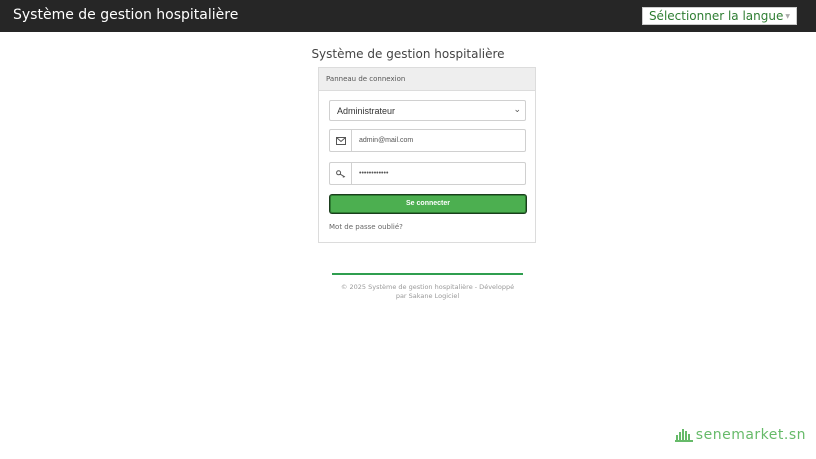 The width and height of the screenshot is (816, 459). Describe the element at coordinates (517, 109) in the screenshot. I see `chevron-down-icon: ⌄` at that location.